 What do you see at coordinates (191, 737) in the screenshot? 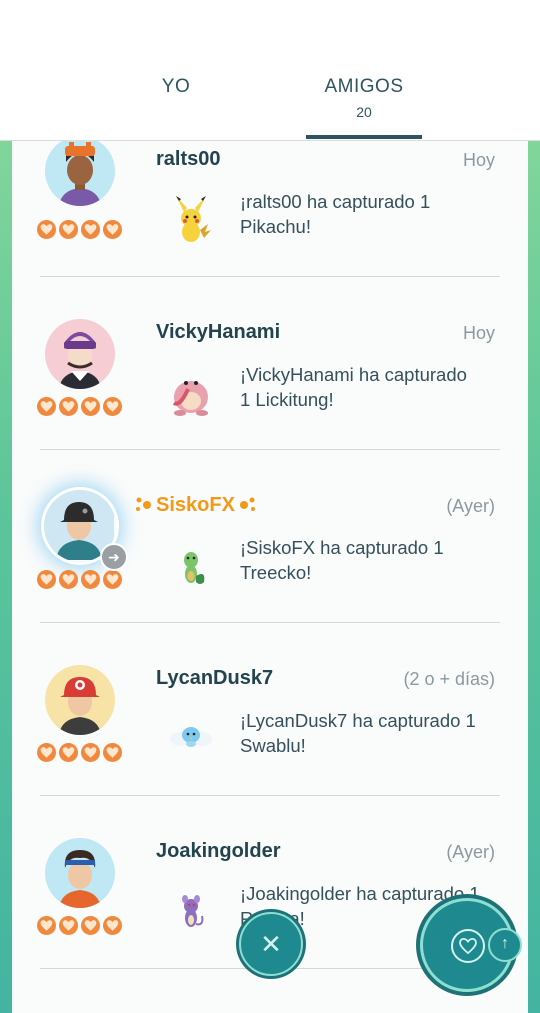
I see `swablu-icon` at bounding box center [191, 737].